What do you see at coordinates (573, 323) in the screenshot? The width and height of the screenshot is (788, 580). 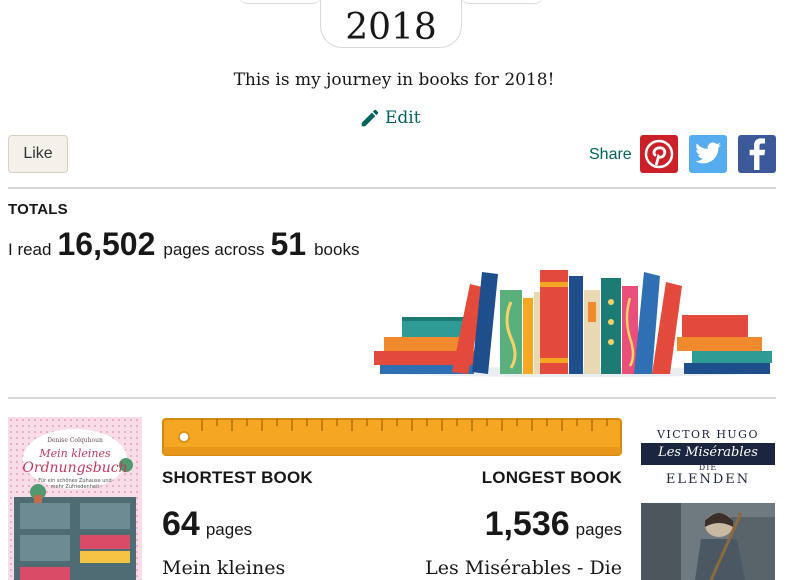 I see `bookshelf-illustration` at bounding box center [573, 323].